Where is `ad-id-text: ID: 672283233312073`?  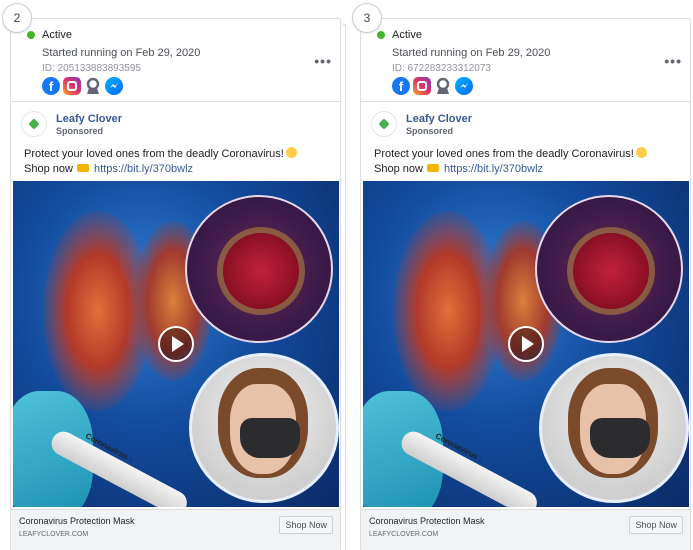
ad-id-text: ID: 672283233312073 is located at coordinates (441, 68).